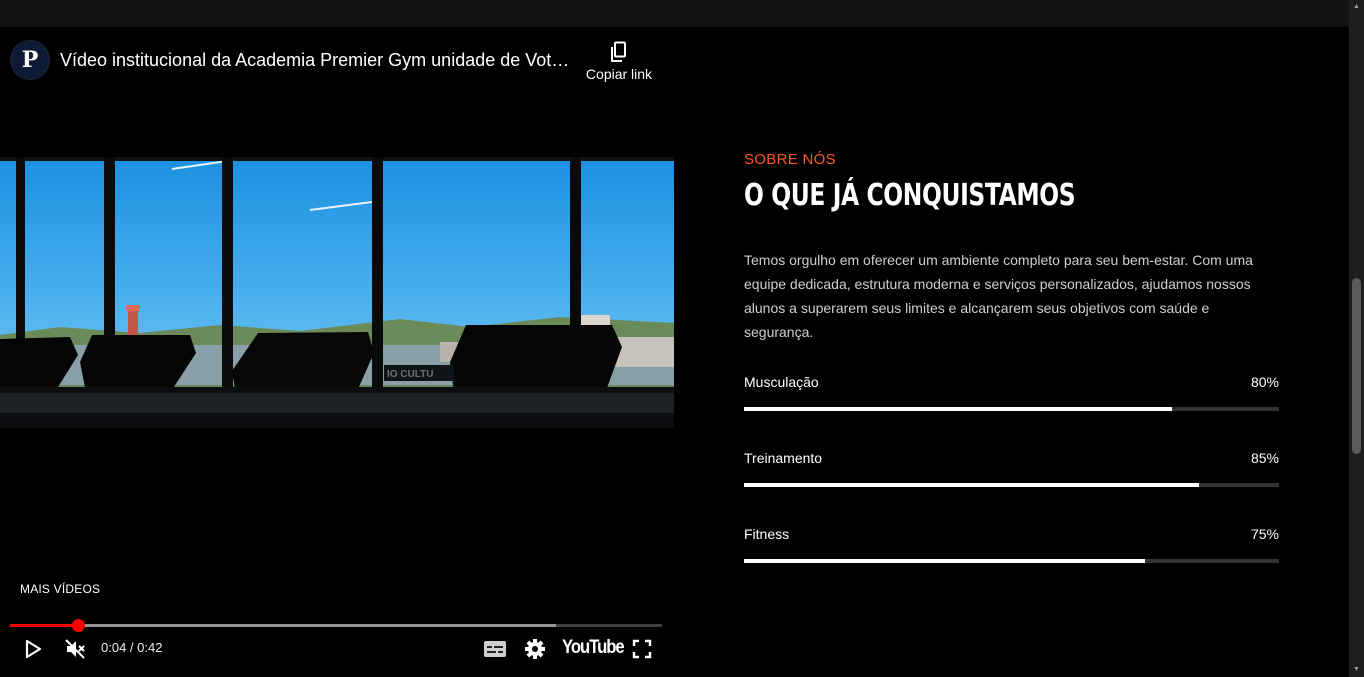  Describe the element at coordinates (619, 74) in the screenshot. I see `copy-link-label: Copiar link` at that location.